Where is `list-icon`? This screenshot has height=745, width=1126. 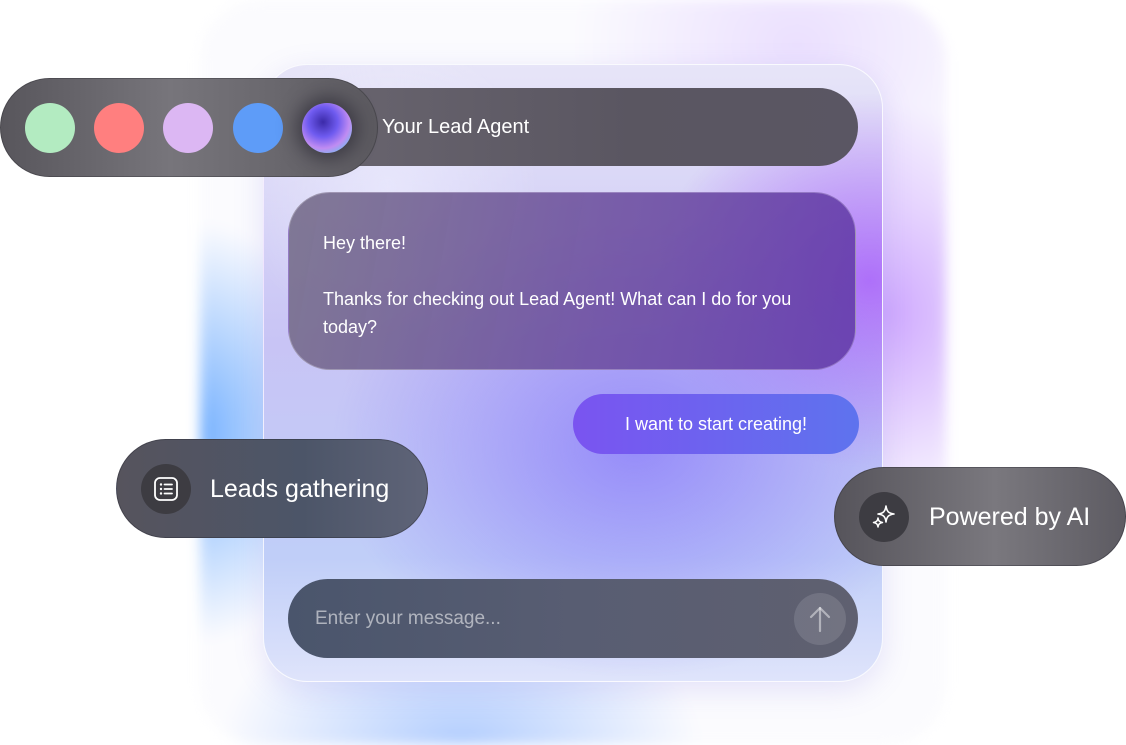
list-icon is located at coordinates (166, 489).